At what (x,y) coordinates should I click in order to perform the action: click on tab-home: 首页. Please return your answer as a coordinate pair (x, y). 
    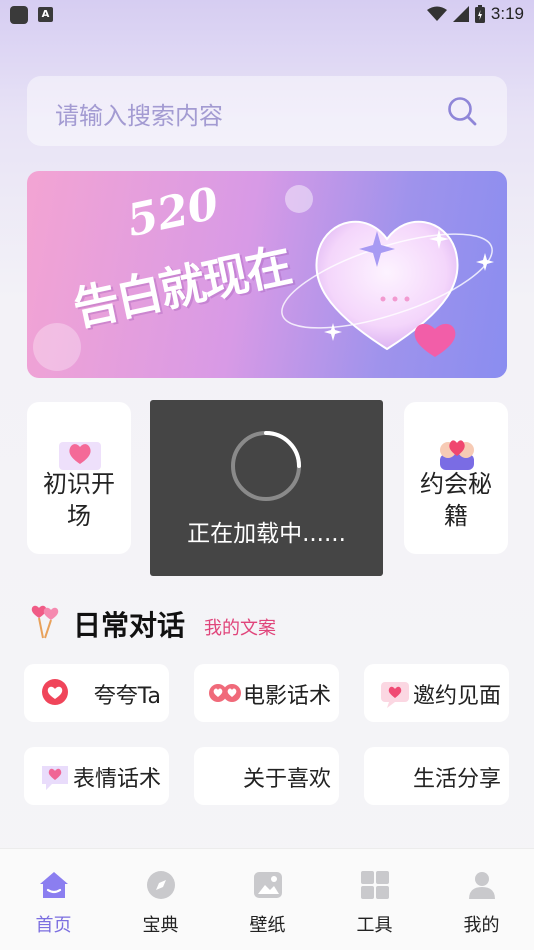
    Looking at the image, I should click on (53, 899).